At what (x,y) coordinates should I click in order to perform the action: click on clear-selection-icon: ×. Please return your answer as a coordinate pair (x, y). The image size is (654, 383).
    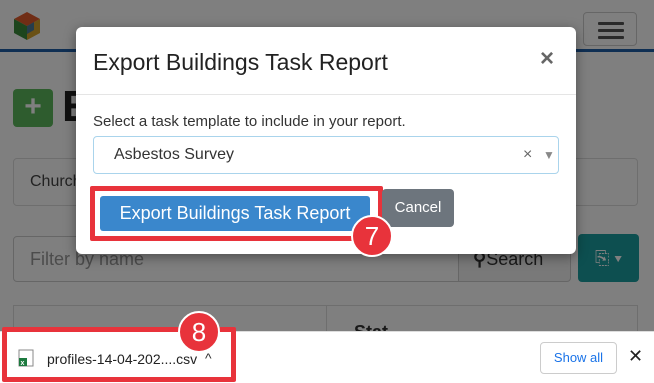
    Looking at the image, I should click on (527, 155).